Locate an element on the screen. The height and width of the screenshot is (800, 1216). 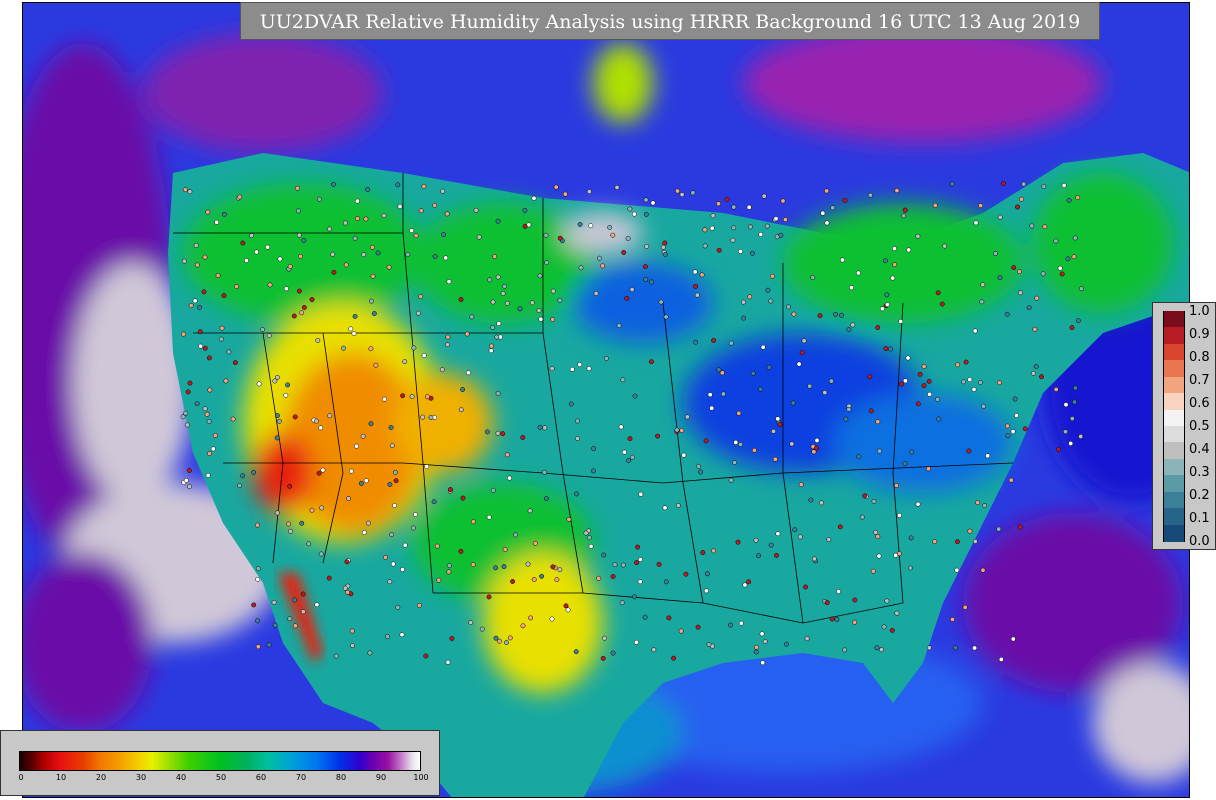
rh-tick-label: 90 is located at coordinates (381, 777).